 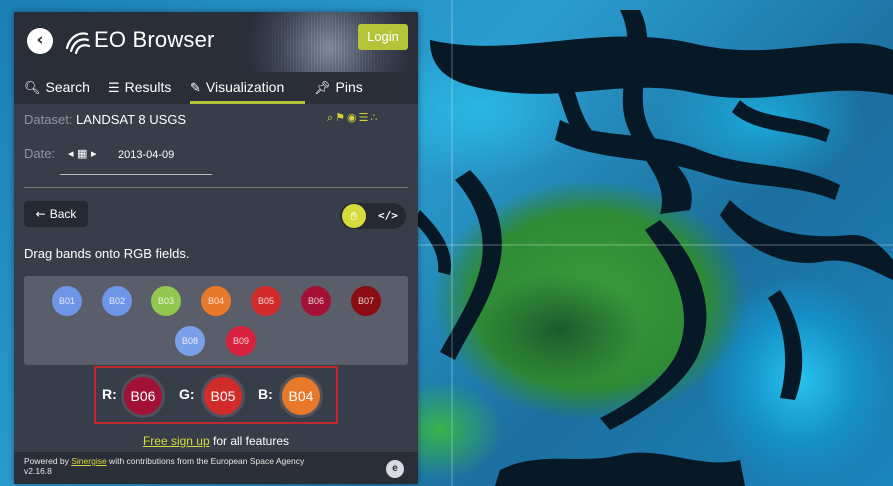 I want to click on dataset-label: Dataset:, so click(x=48, y=119).